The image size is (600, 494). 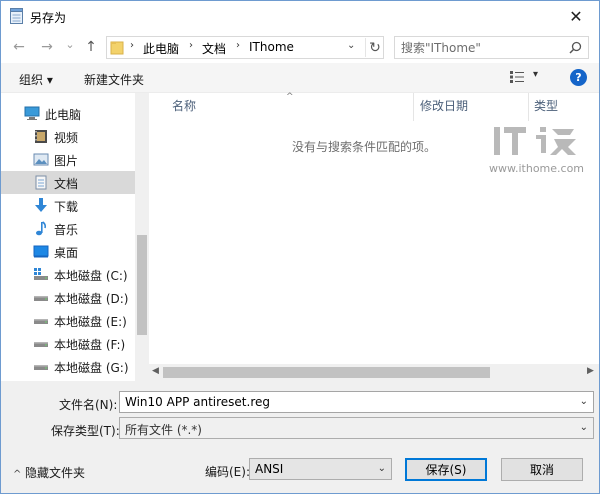 What do you see at coordinates (163, 430) in the screenshot?
I see `filetype-value: 所有文件 (*.*)` at bounding box center [163, 430].